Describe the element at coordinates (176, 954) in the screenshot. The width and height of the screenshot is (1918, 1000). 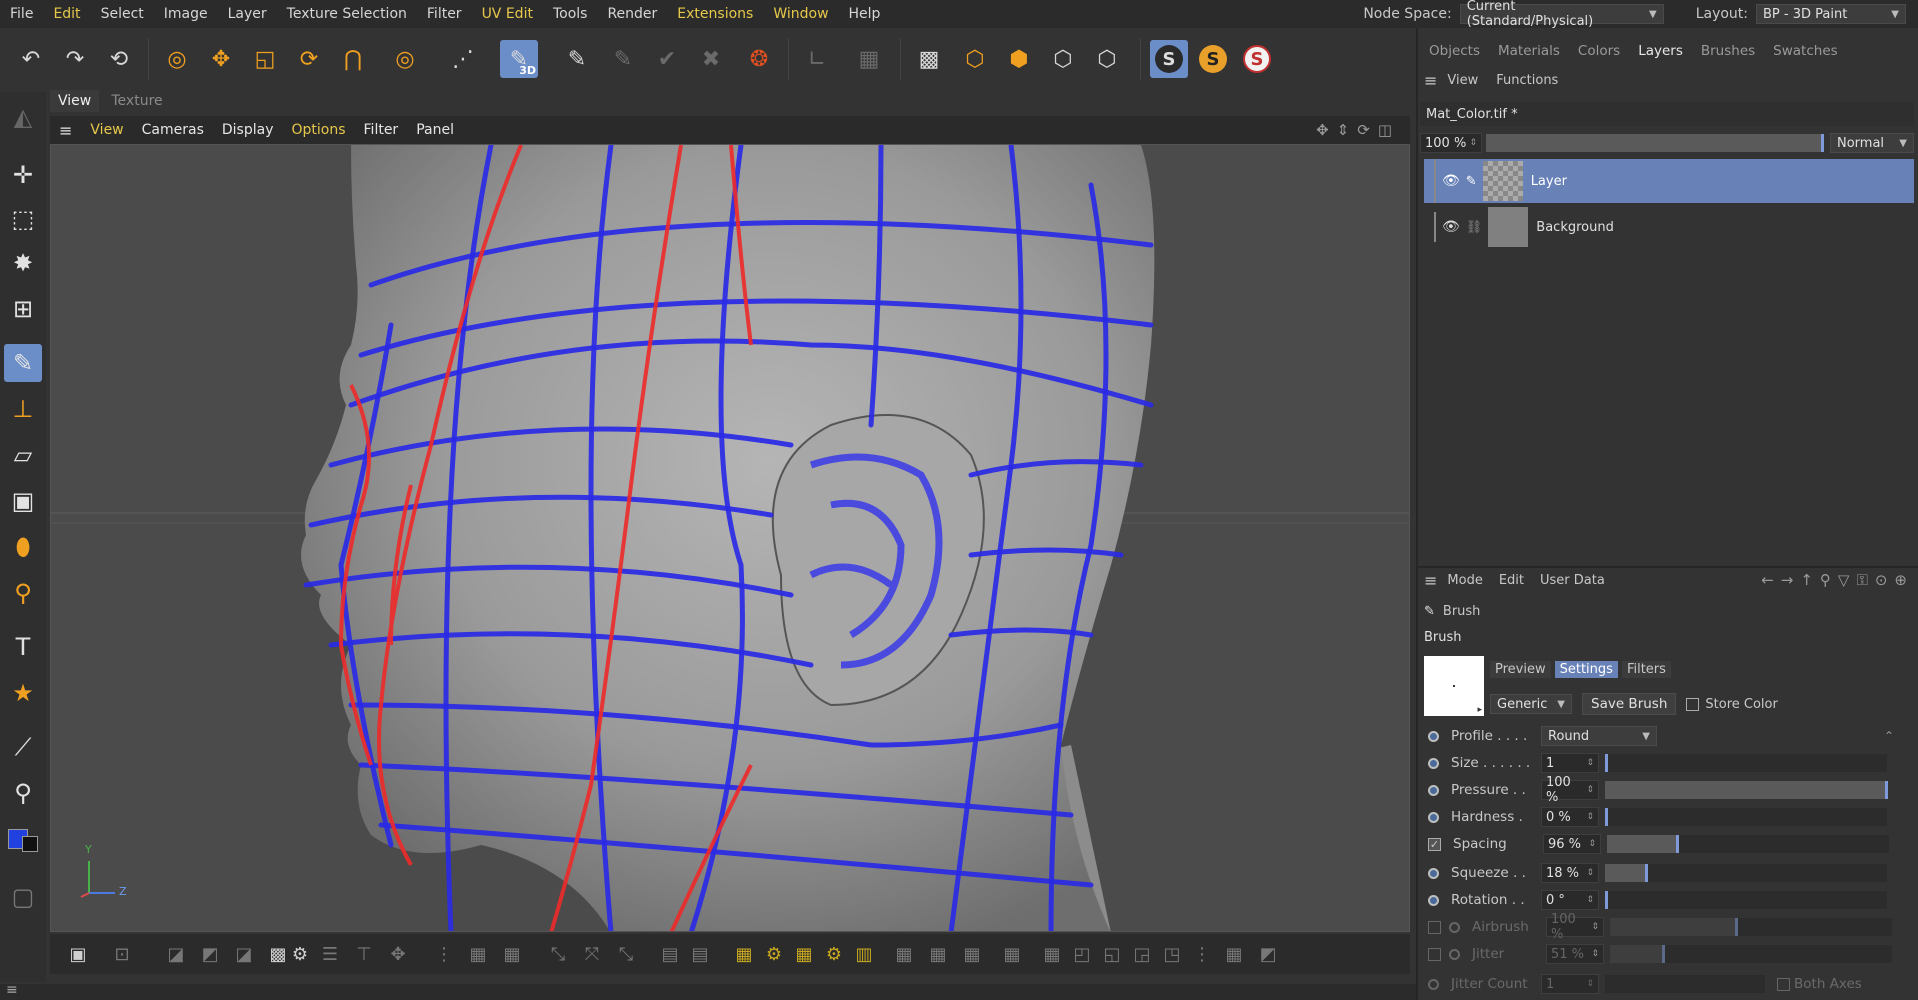
I see `uv-tool-1-icon: ◪` at that location.